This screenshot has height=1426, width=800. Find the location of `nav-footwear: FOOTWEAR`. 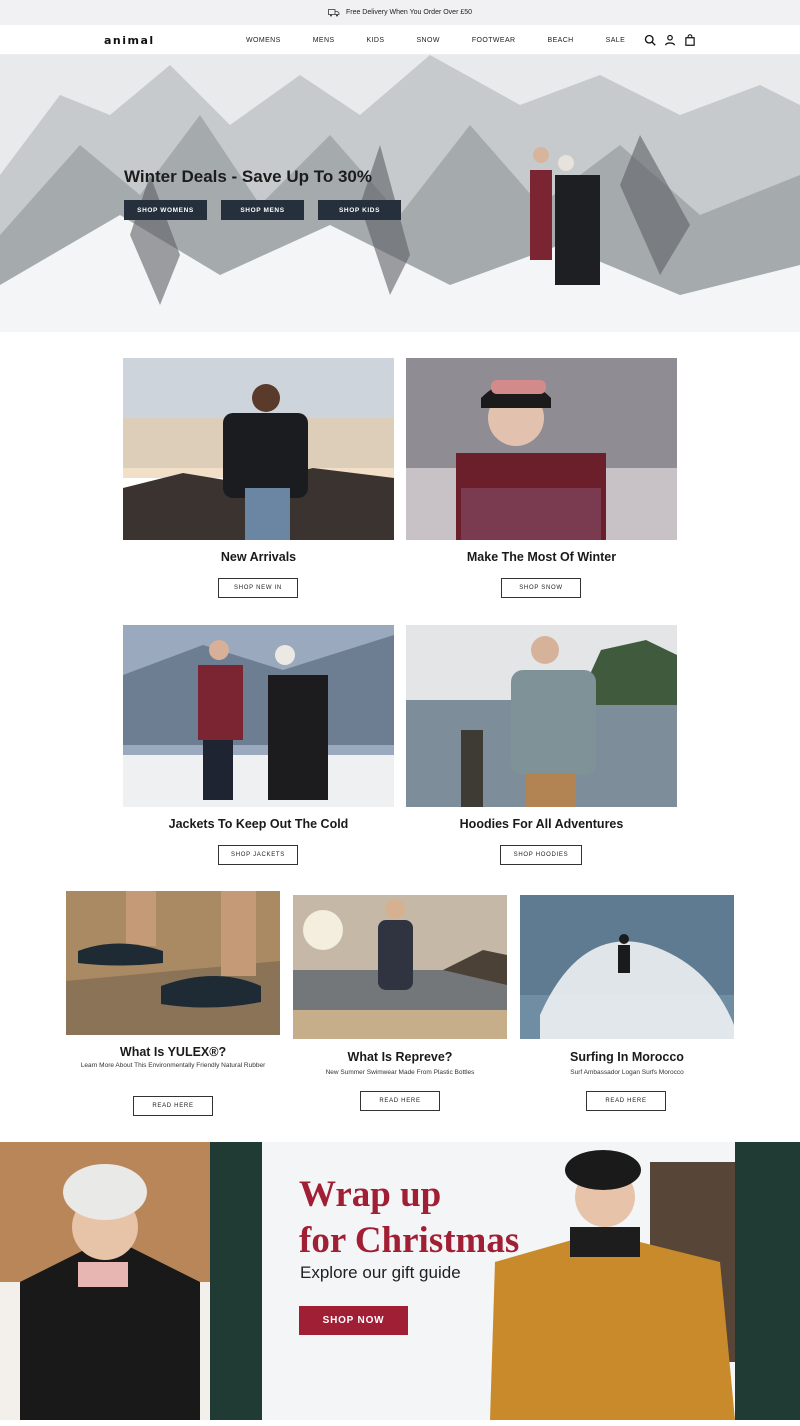

nav-footwear: FOOTWEAR is located at coordinates (494, 40).